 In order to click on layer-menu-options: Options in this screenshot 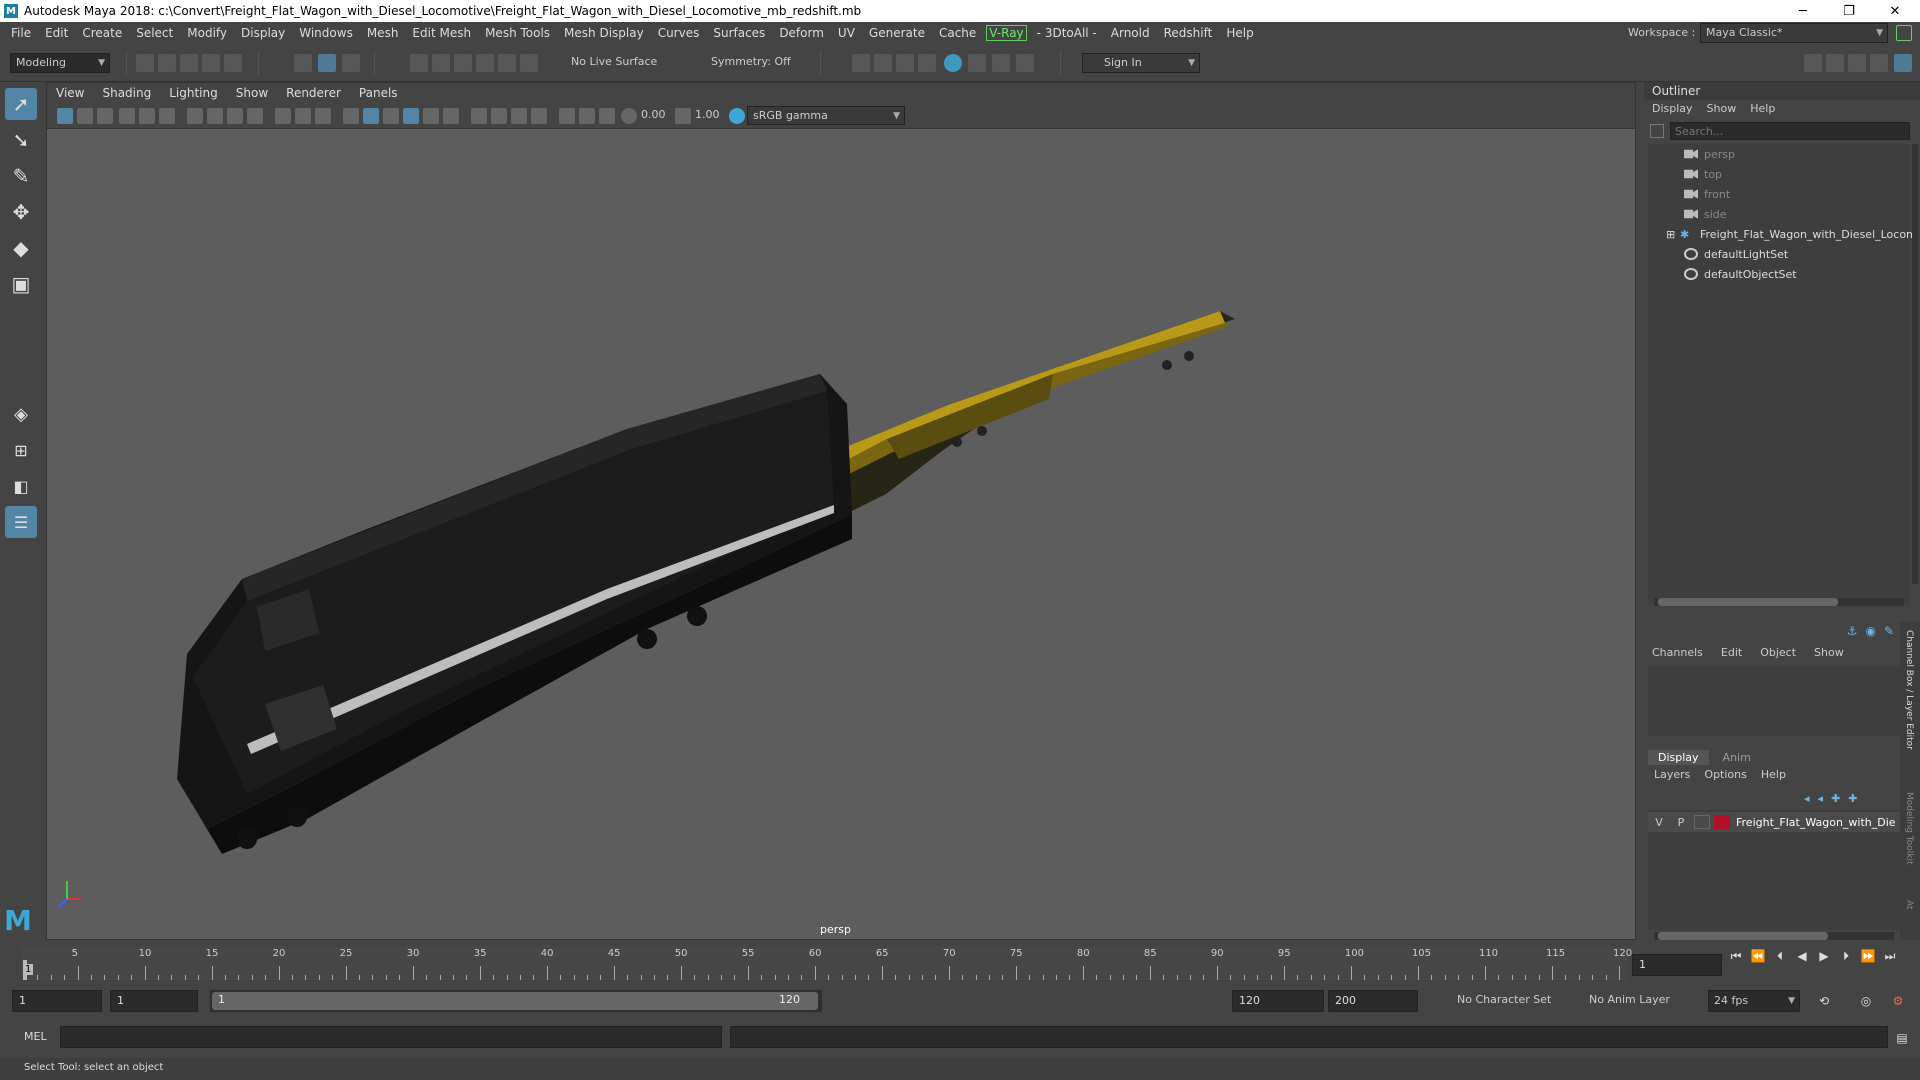, I will do `click(1725, 774)`.